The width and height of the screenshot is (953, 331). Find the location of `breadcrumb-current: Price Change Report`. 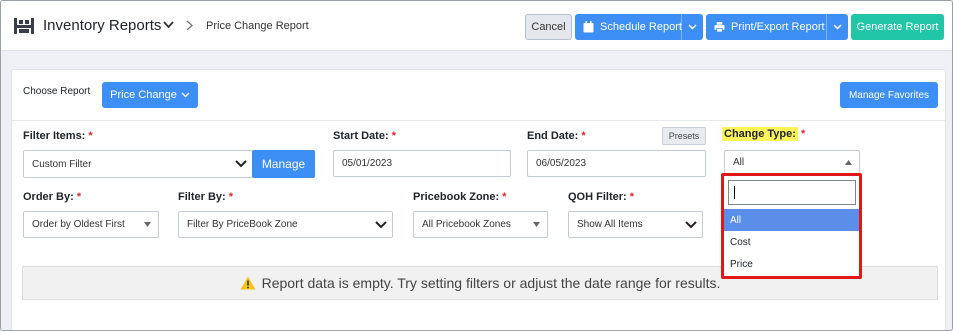

breadcrumb-current: Price Change Report is located at coordinates (257, 26).